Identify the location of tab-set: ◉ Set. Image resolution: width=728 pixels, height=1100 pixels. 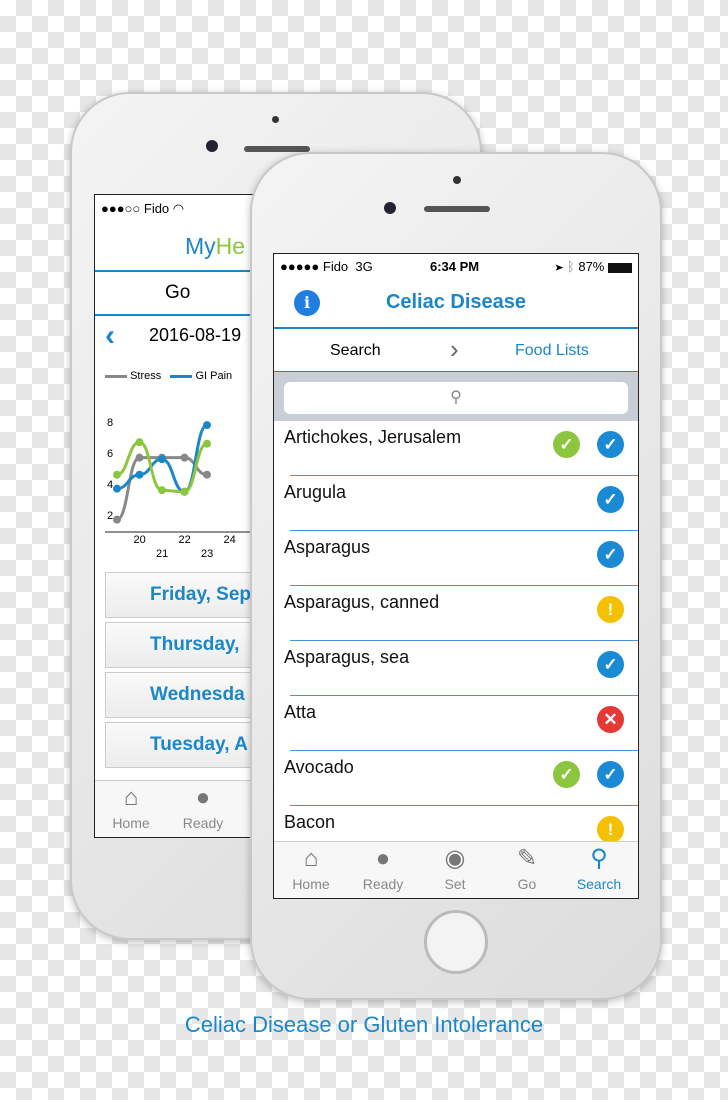
(455, 870).